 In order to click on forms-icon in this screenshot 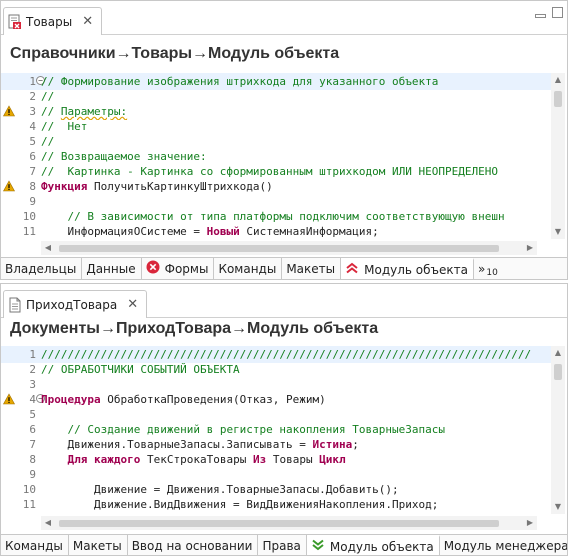, I will do `click(153, 268)`.